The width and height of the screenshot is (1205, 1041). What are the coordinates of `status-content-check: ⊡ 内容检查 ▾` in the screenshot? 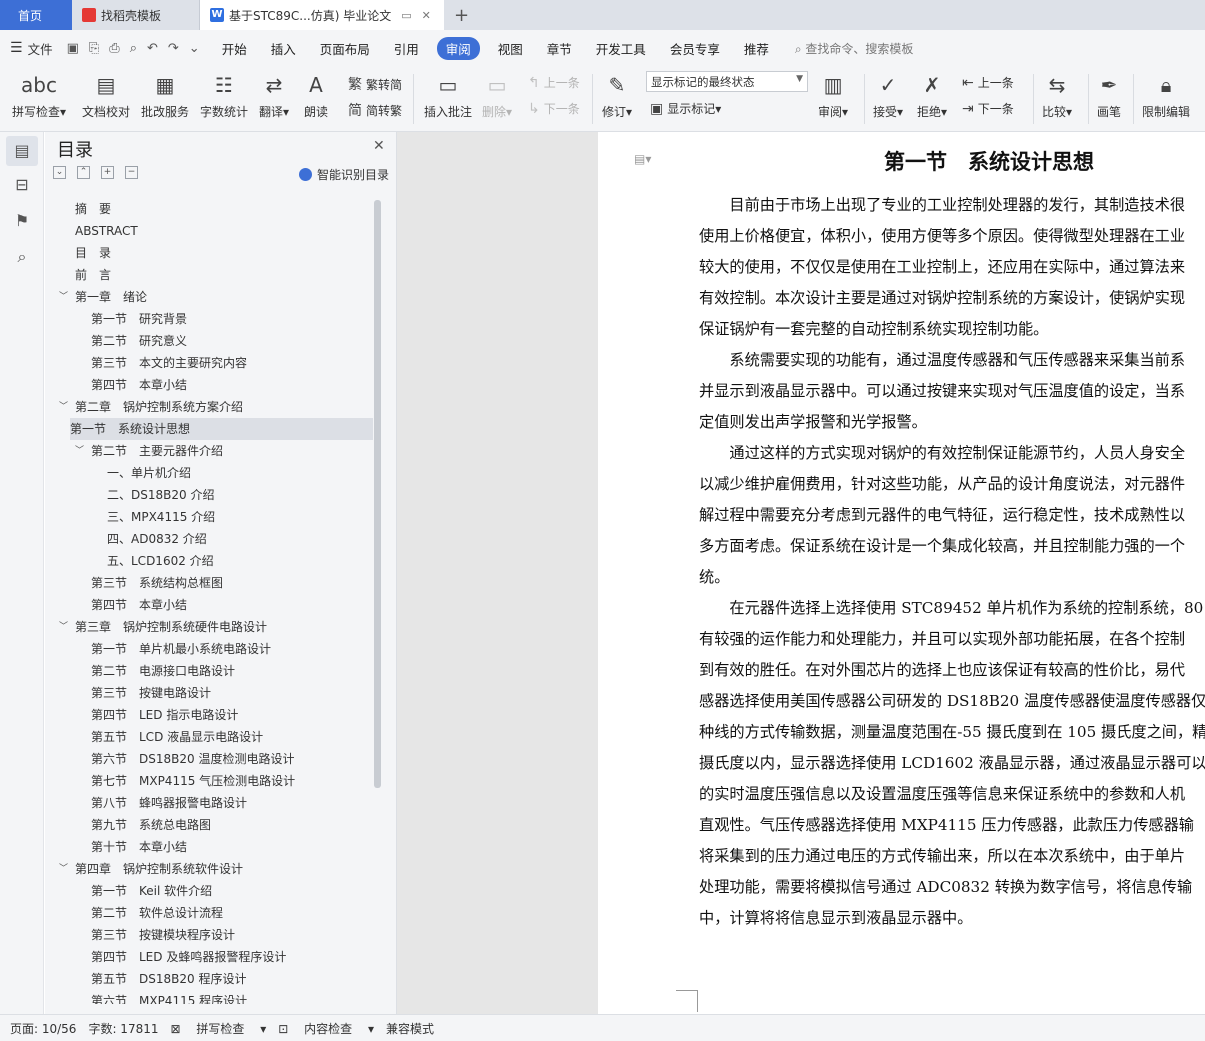 It's located at (326, 1028).